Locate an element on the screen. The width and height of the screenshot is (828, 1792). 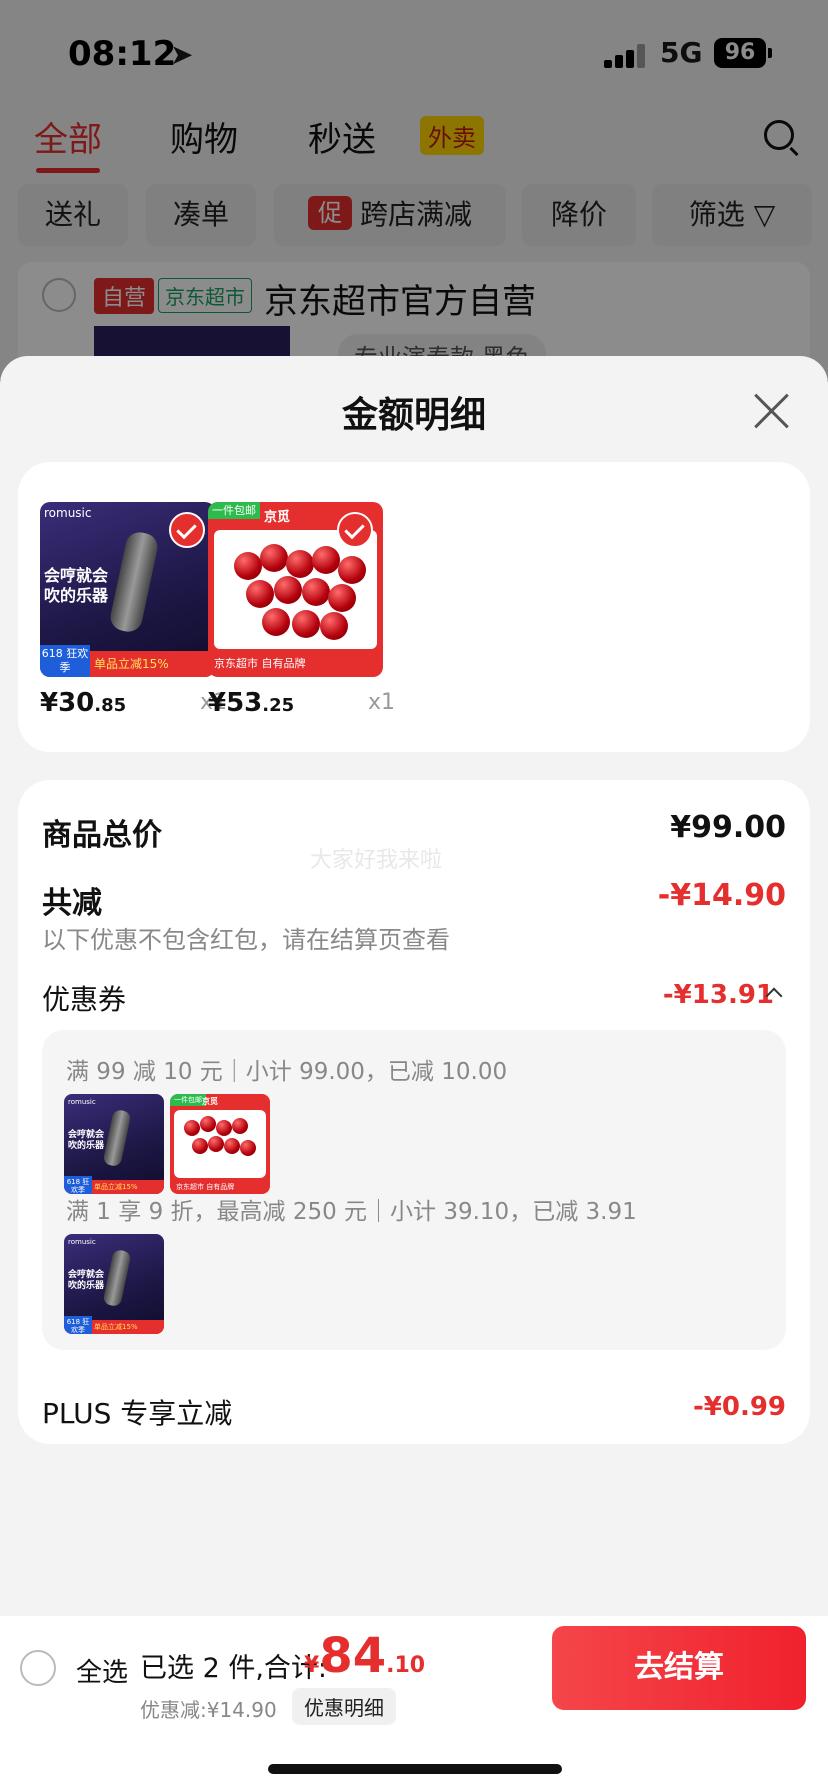
discount-detail-button: 优惠明细 is located at coordinates (344, 1706).